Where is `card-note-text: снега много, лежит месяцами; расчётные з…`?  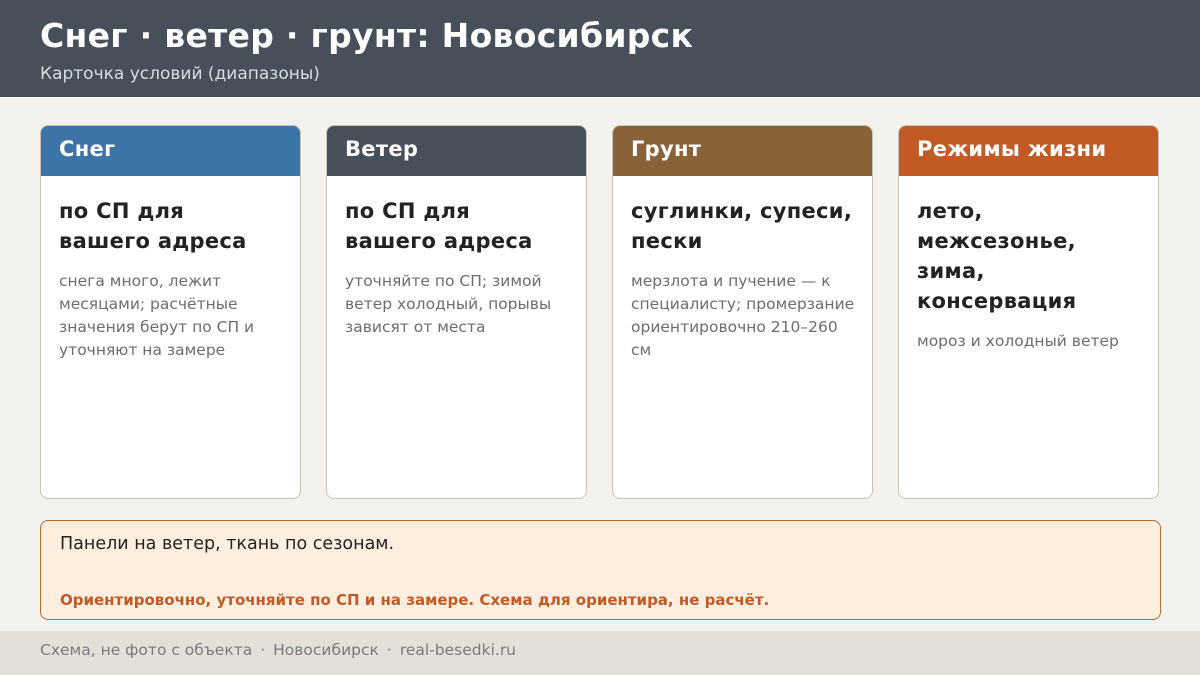 card-note-text: снега много, лежит месяцами; расчётные з… is located at coordinates (157, 315).